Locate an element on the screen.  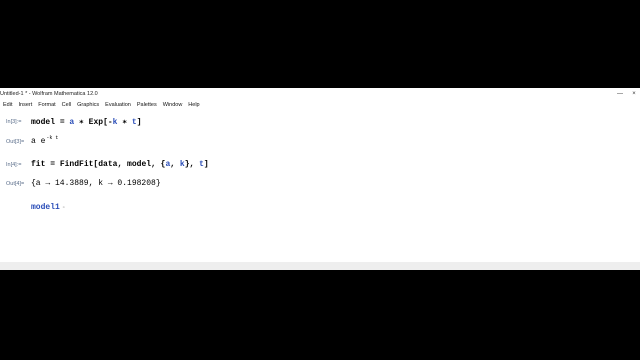
menu-edit: Edit is located at coordinates (7, 105).